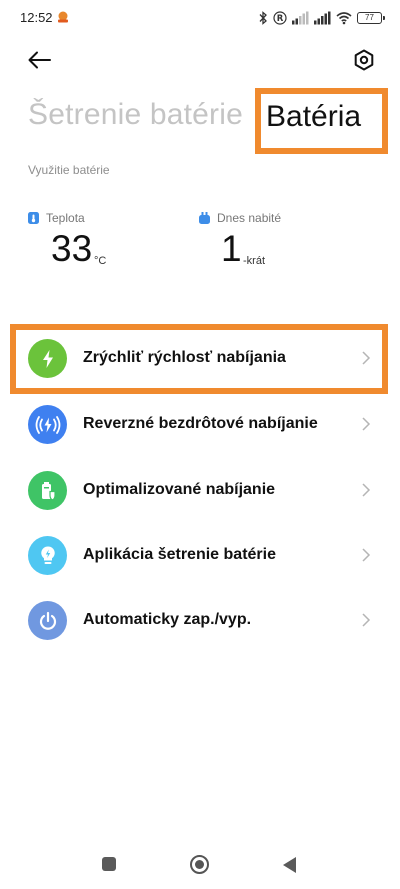  I want to click on menu-item-label: Zrýchliť rýchlosť nabíjania, so click(184, 357).